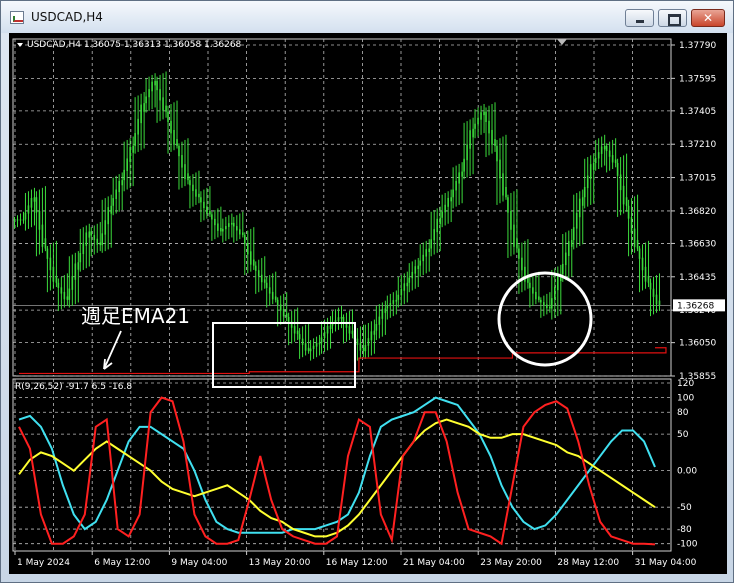  What do you see at coordinates (683, 413) in the screenshot?
I see `indicator-tick-label: 80` at bounding box center [683, 413].